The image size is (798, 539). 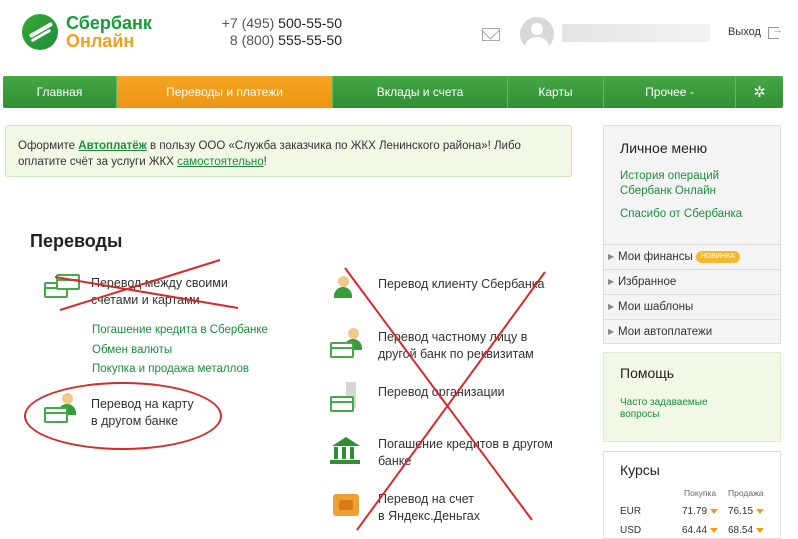 I want to click on buy-header: Покупка, so click(x=700, y=493).